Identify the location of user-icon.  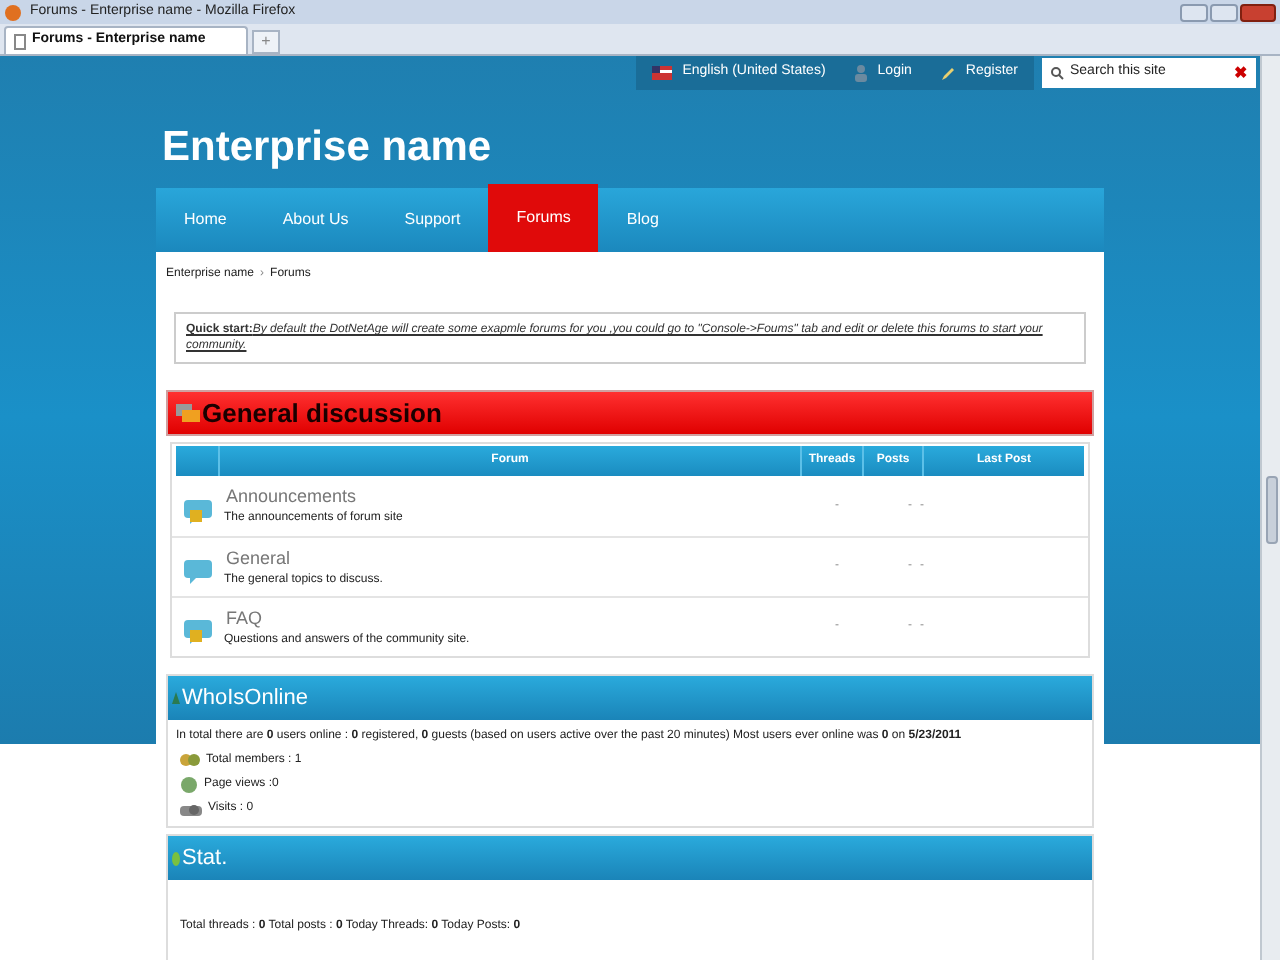
(860, 73).